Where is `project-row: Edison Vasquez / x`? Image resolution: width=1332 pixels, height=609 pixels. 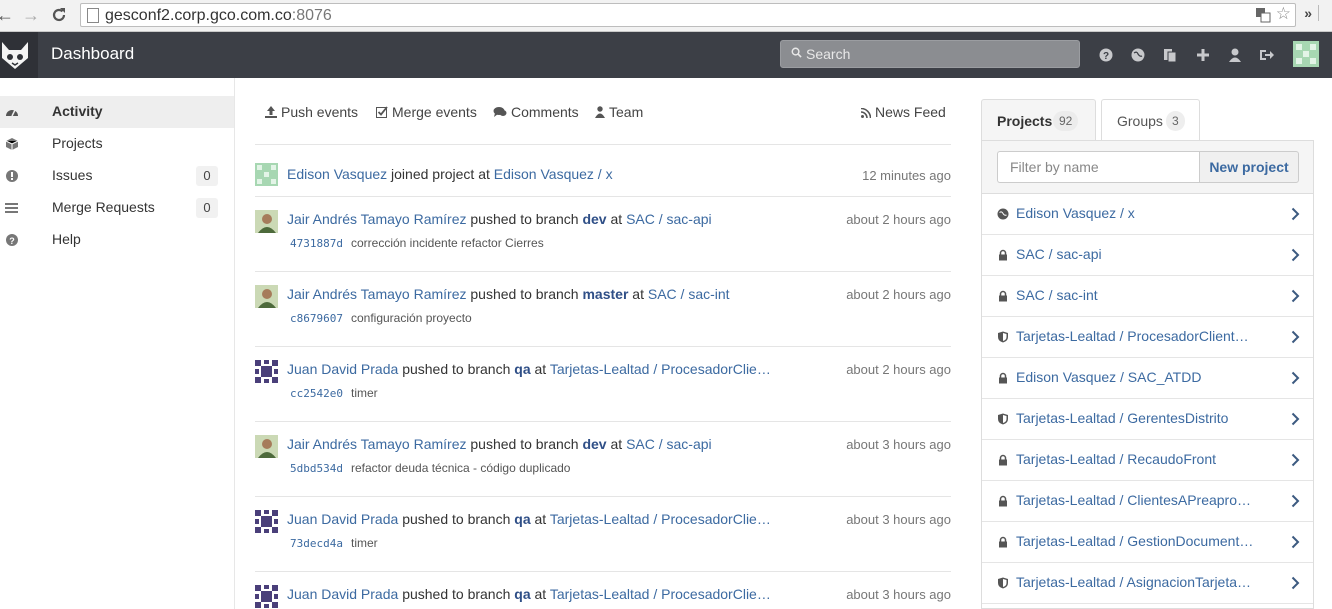 project-row: Edison Vasquez / x is located at coordinates (1147, 214).